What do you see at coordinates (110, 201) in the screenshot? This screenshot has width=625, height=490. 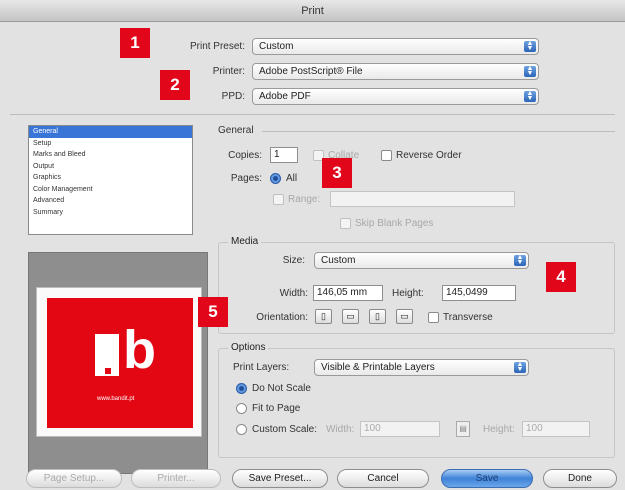 I see `category-item-advanced: Advanced` at bounding box center [110, 201].